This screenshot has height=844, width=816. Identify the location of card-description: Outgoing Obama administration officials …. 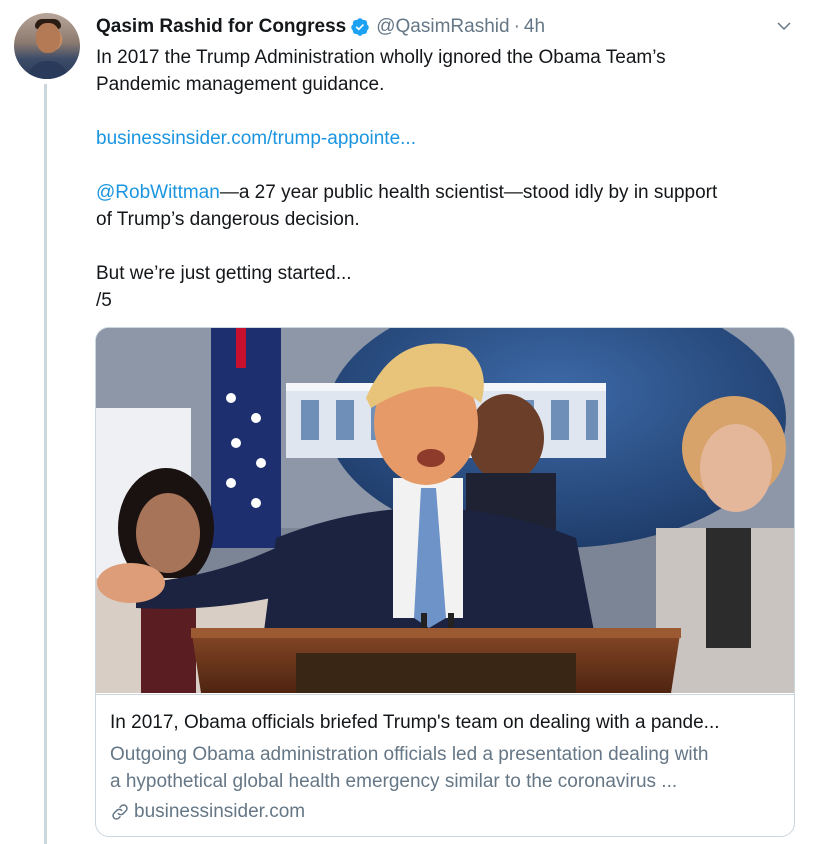
(445, 768).